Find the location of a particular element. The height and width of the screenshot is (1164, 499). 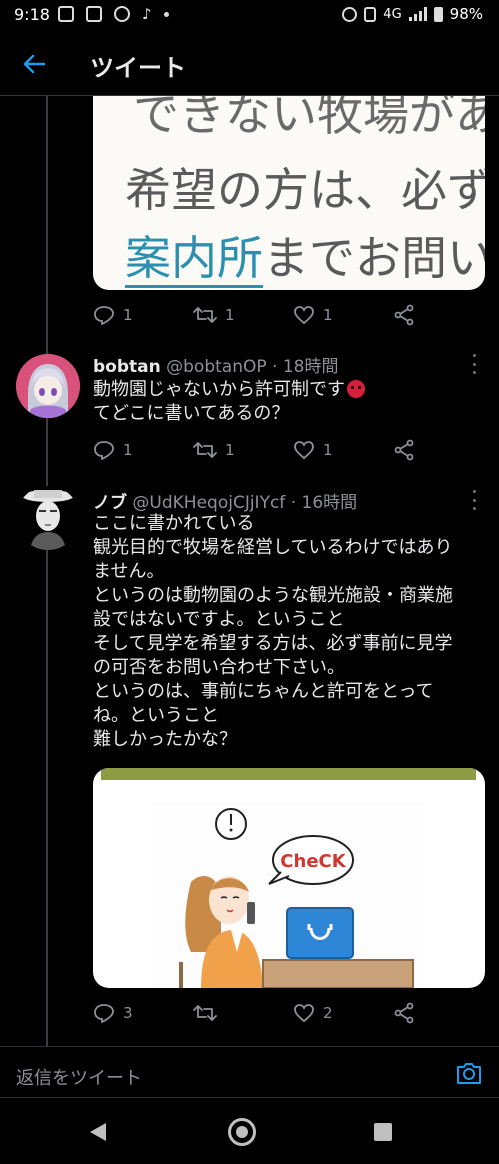

tweet-text-line: 動物園じゃないから許可制です is located at coordinates (229, 390).